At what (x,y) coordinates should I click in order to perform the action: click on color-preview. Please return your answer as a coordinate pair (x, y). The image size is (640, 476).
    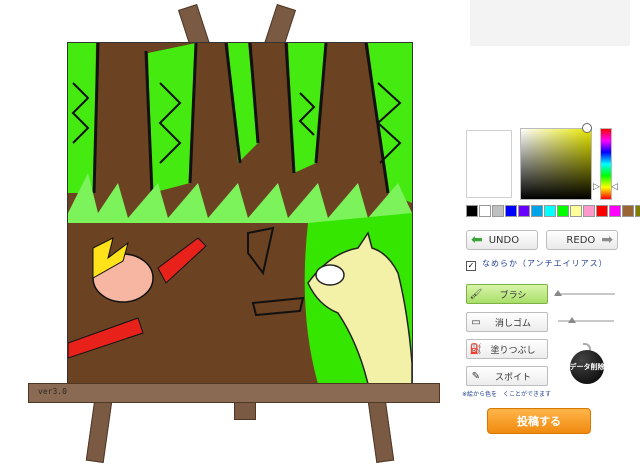
    Looking at the image, I should click on (489, 164).